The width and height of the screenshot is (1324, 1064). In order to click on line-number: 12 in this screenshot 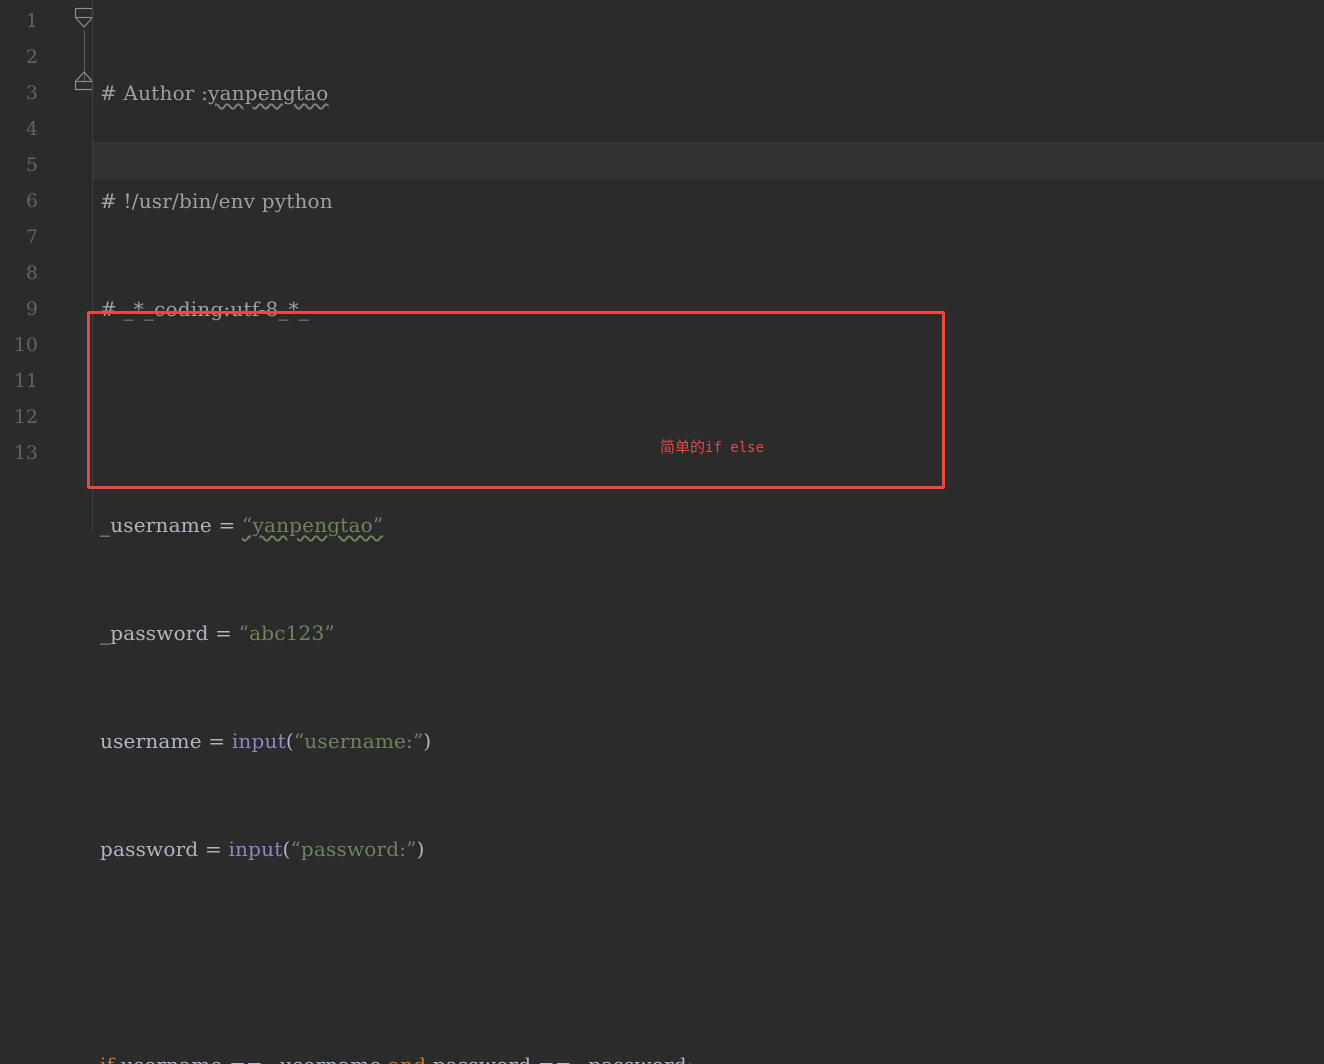, I will do `click(25, 417)`.